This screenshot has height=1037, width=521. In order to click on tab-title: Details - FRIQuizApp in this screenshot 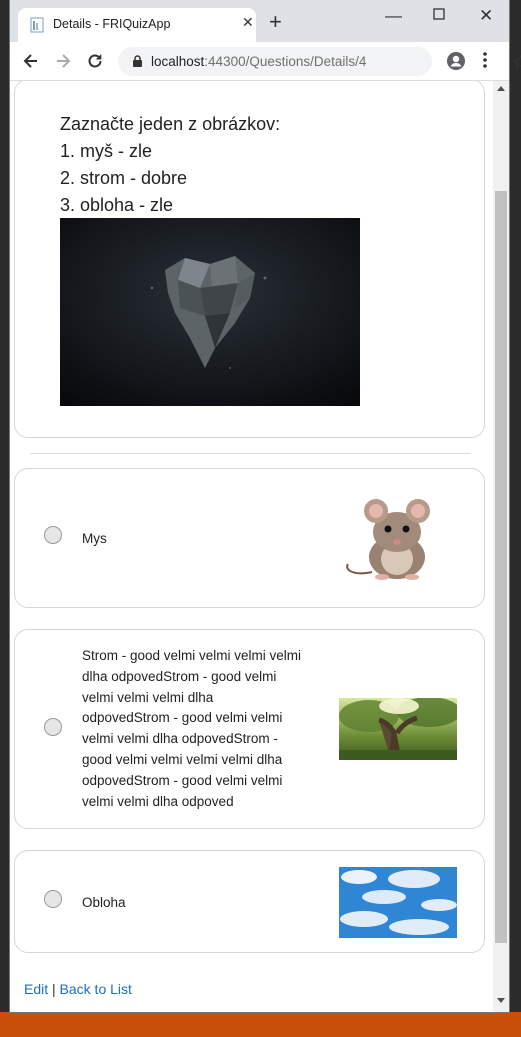, I will do `click(112, 24)`.